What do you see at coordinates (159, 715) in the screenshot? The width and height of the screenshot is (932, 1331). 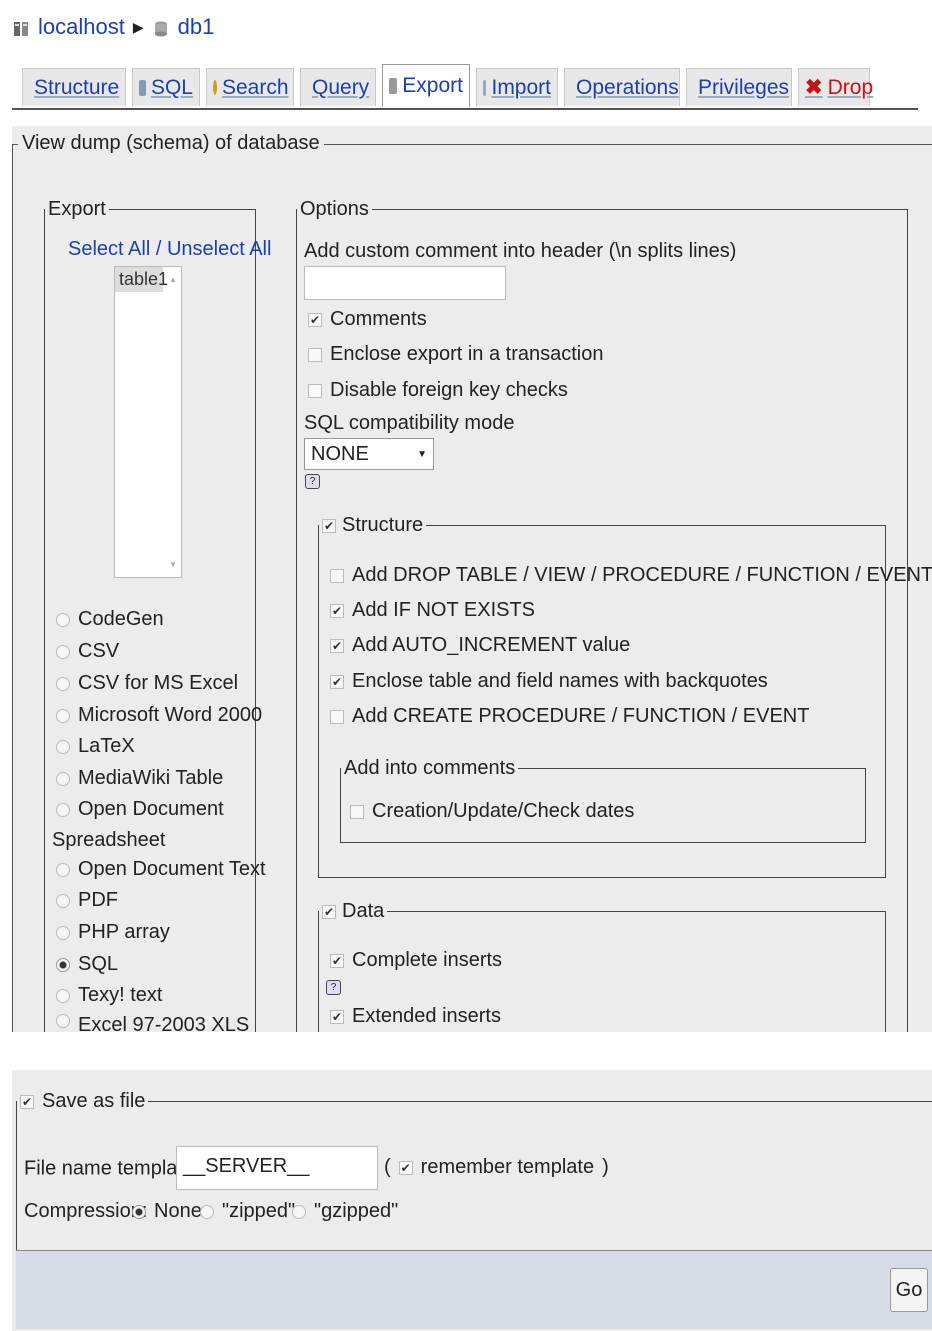 I see `format-word: Microsoft Word 2000` at bounding box center [159, 715].